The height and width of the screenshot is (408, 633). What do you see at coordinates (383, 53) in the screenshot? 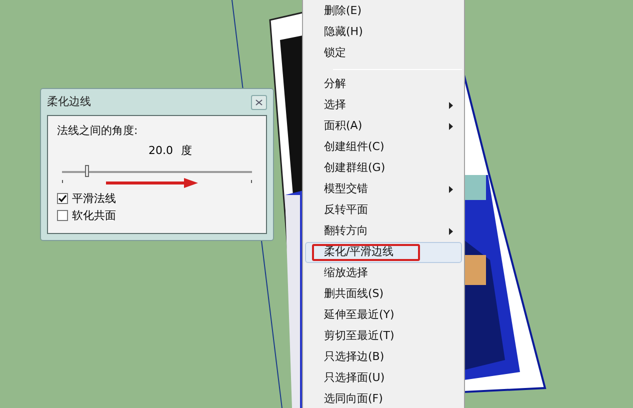
I see `menu-item: 锁定` at bounding box center [383, 53].